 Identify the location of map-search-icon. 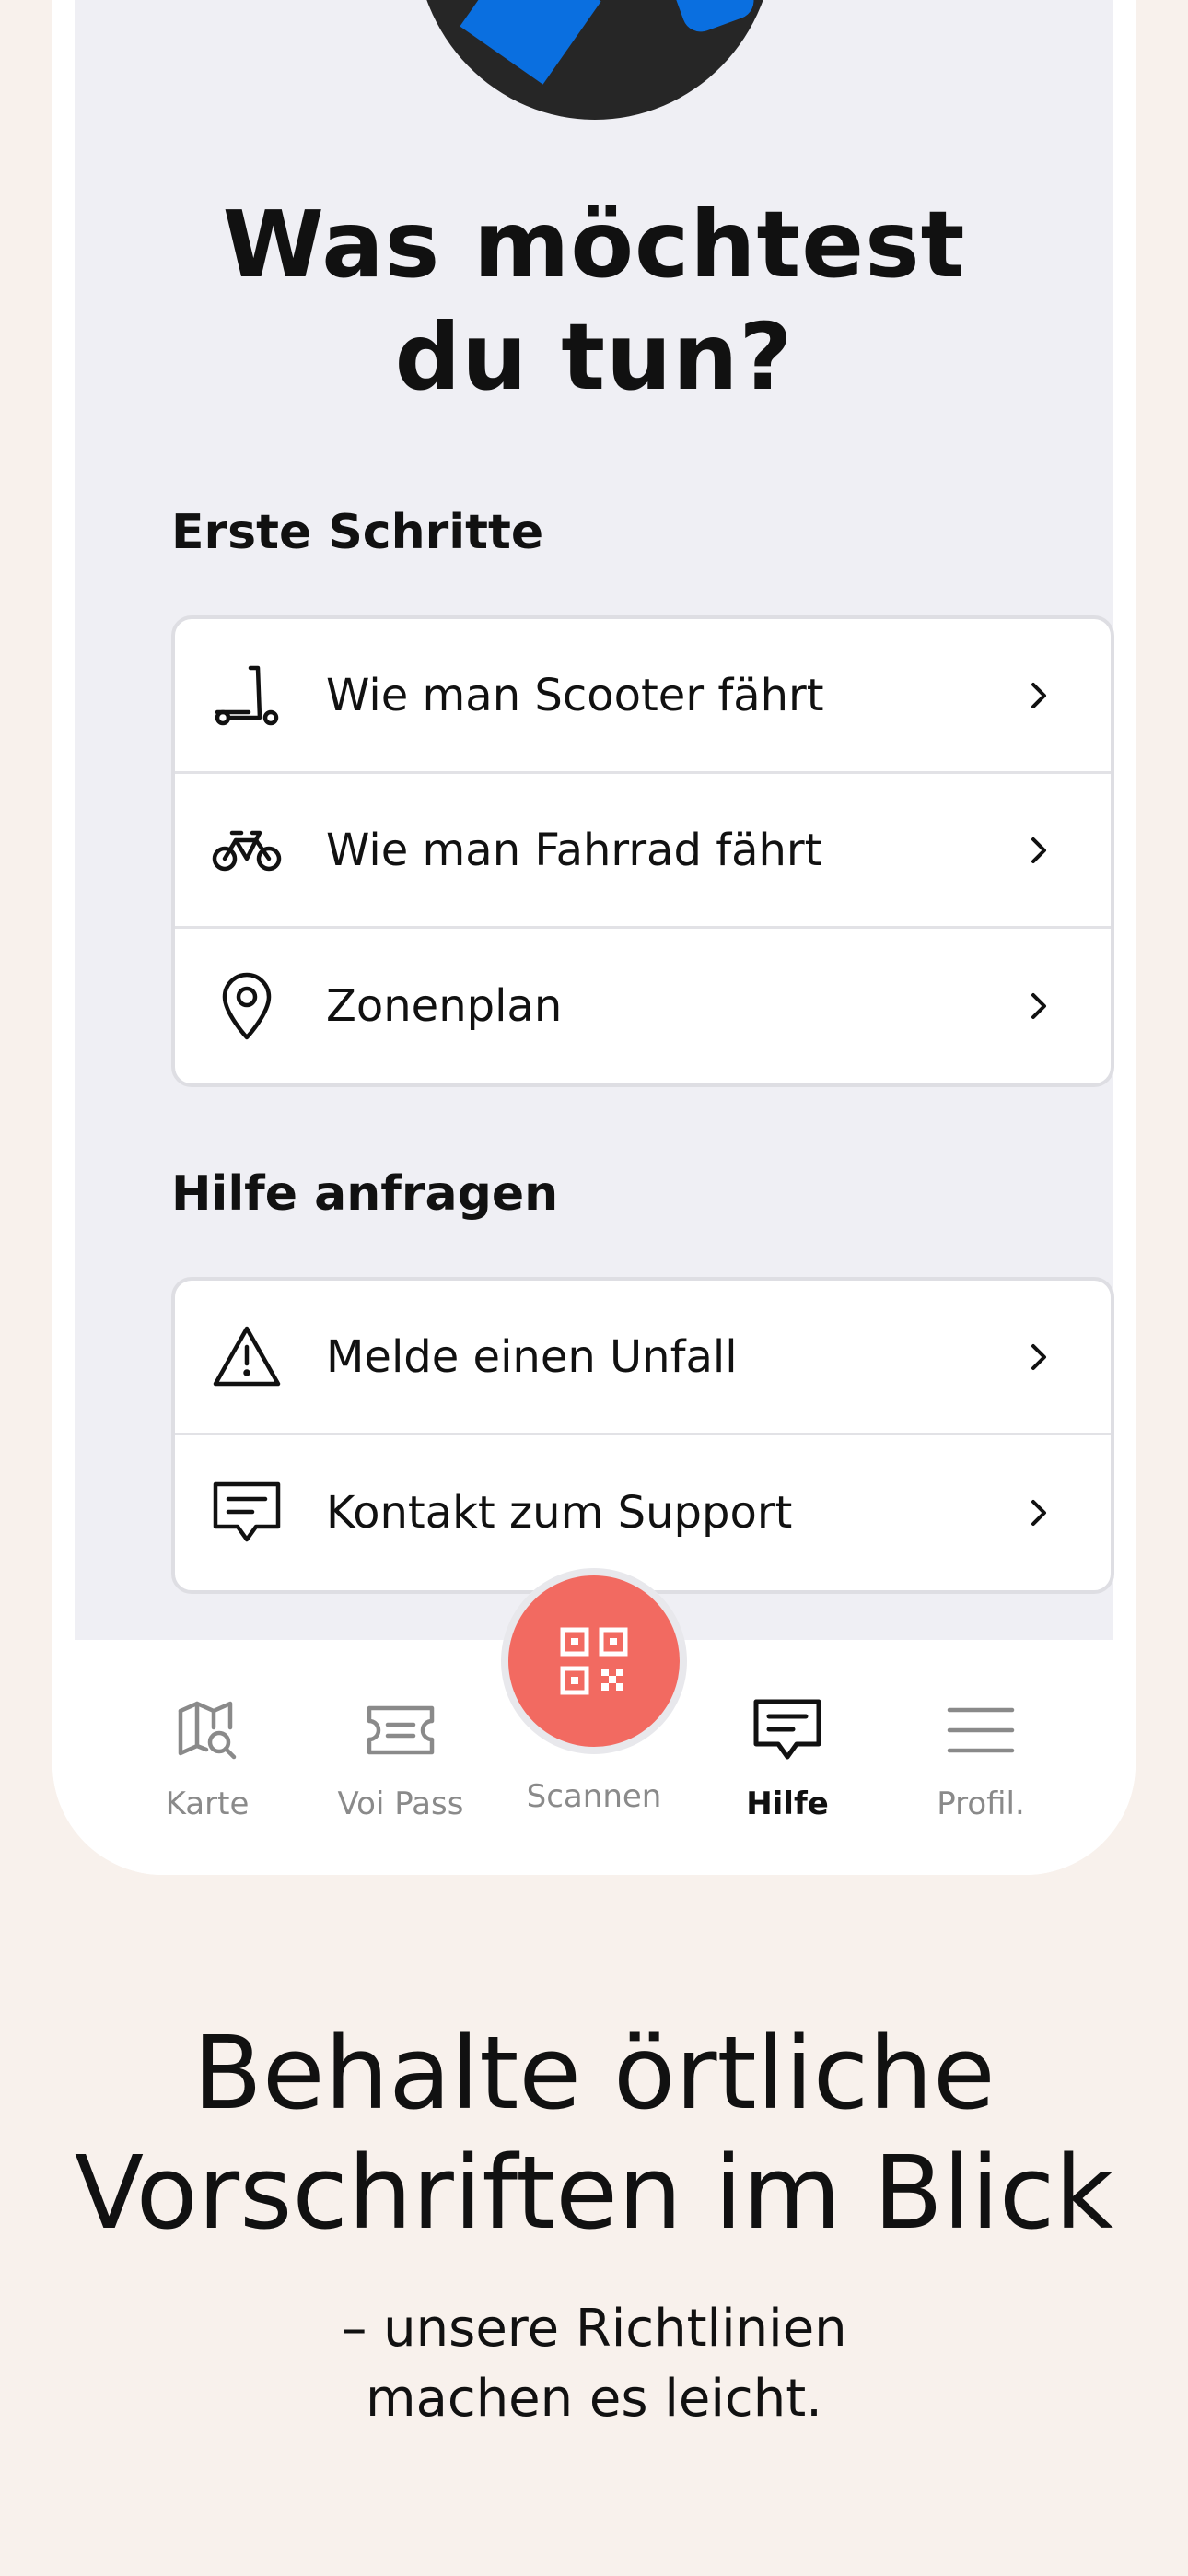
(207, 1730).